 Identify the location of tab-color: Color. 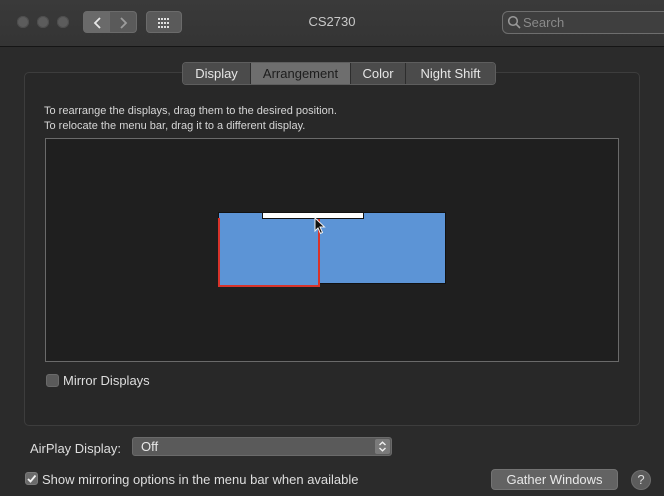
(378, 73).